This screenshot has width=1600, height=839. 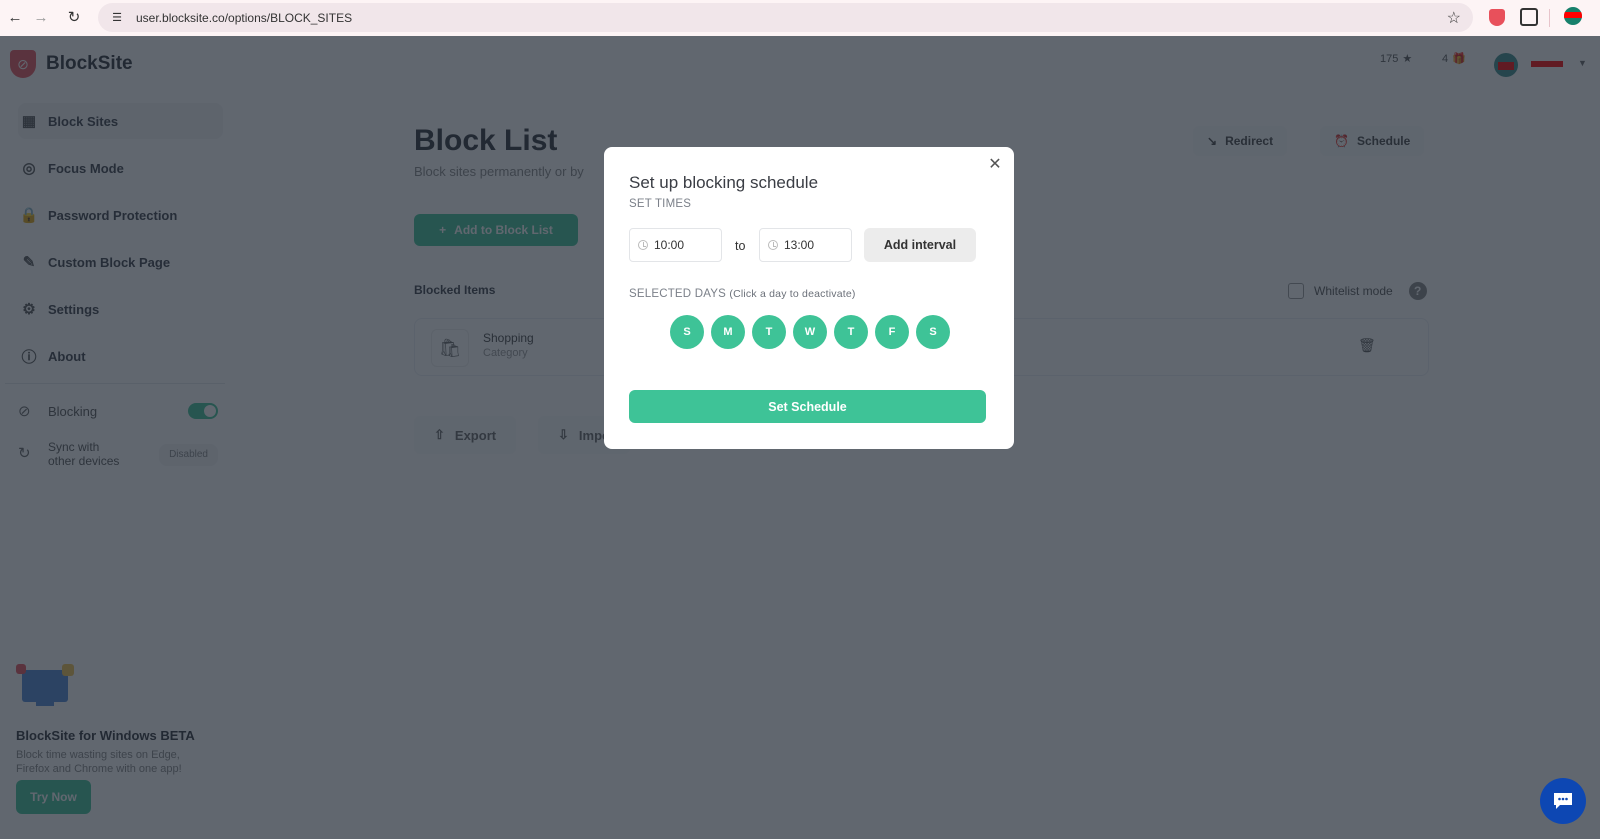 I want to click on set-times-label: SET TIMES, so click(x=660, y=204).